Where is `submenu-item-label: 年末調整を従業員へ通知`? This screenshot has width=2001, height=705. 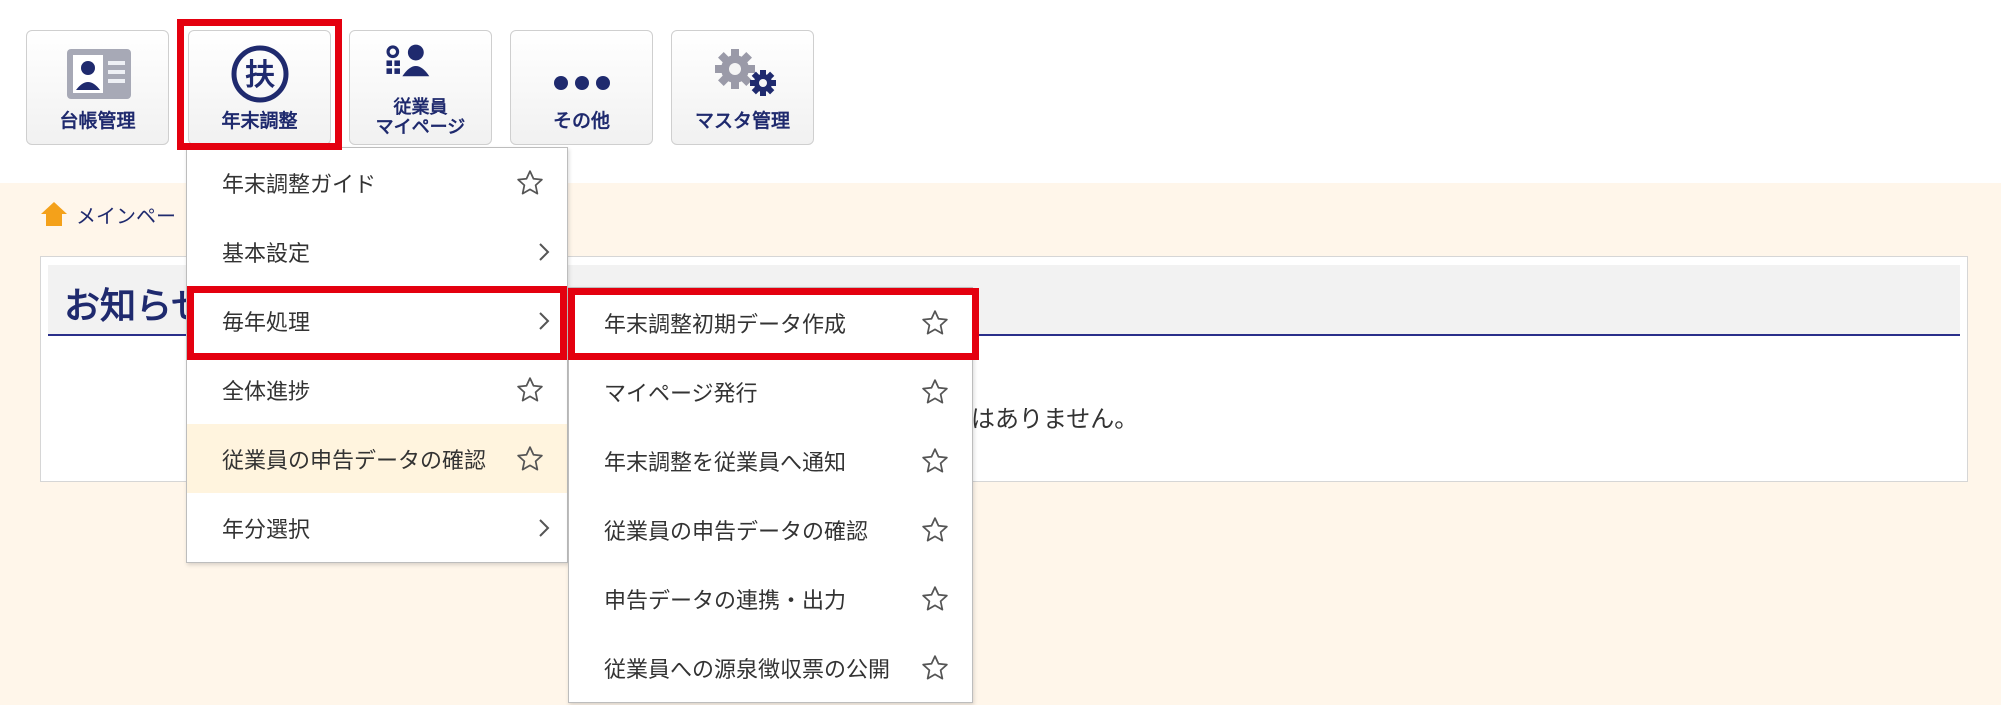 submenu-item-label: 年末調整を従業員へ通知 is located at coordinates (725, 463).